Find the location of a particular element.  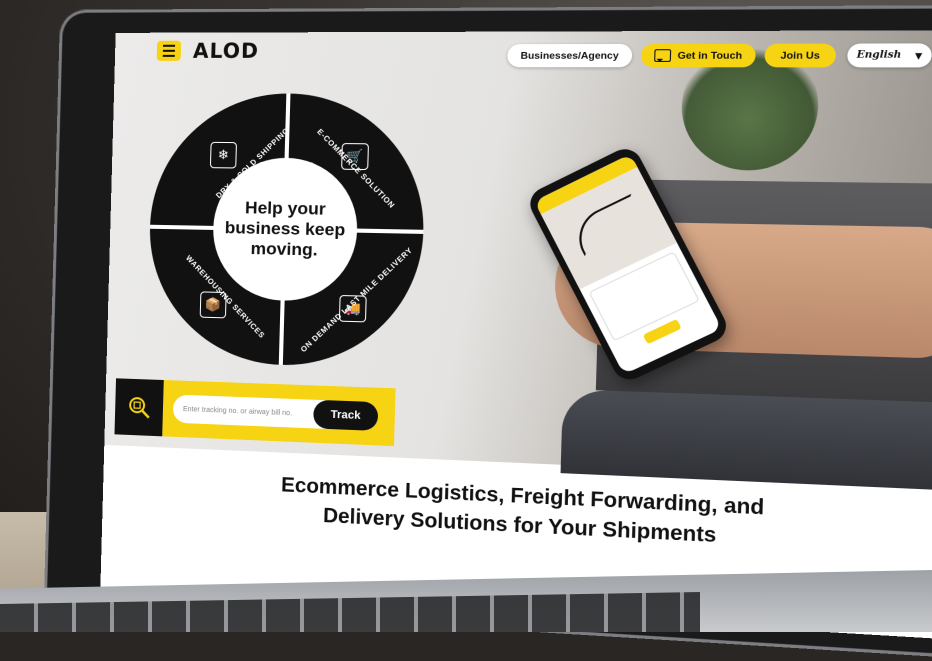

language-select: English ▼ is located at coordinates (889, 55).